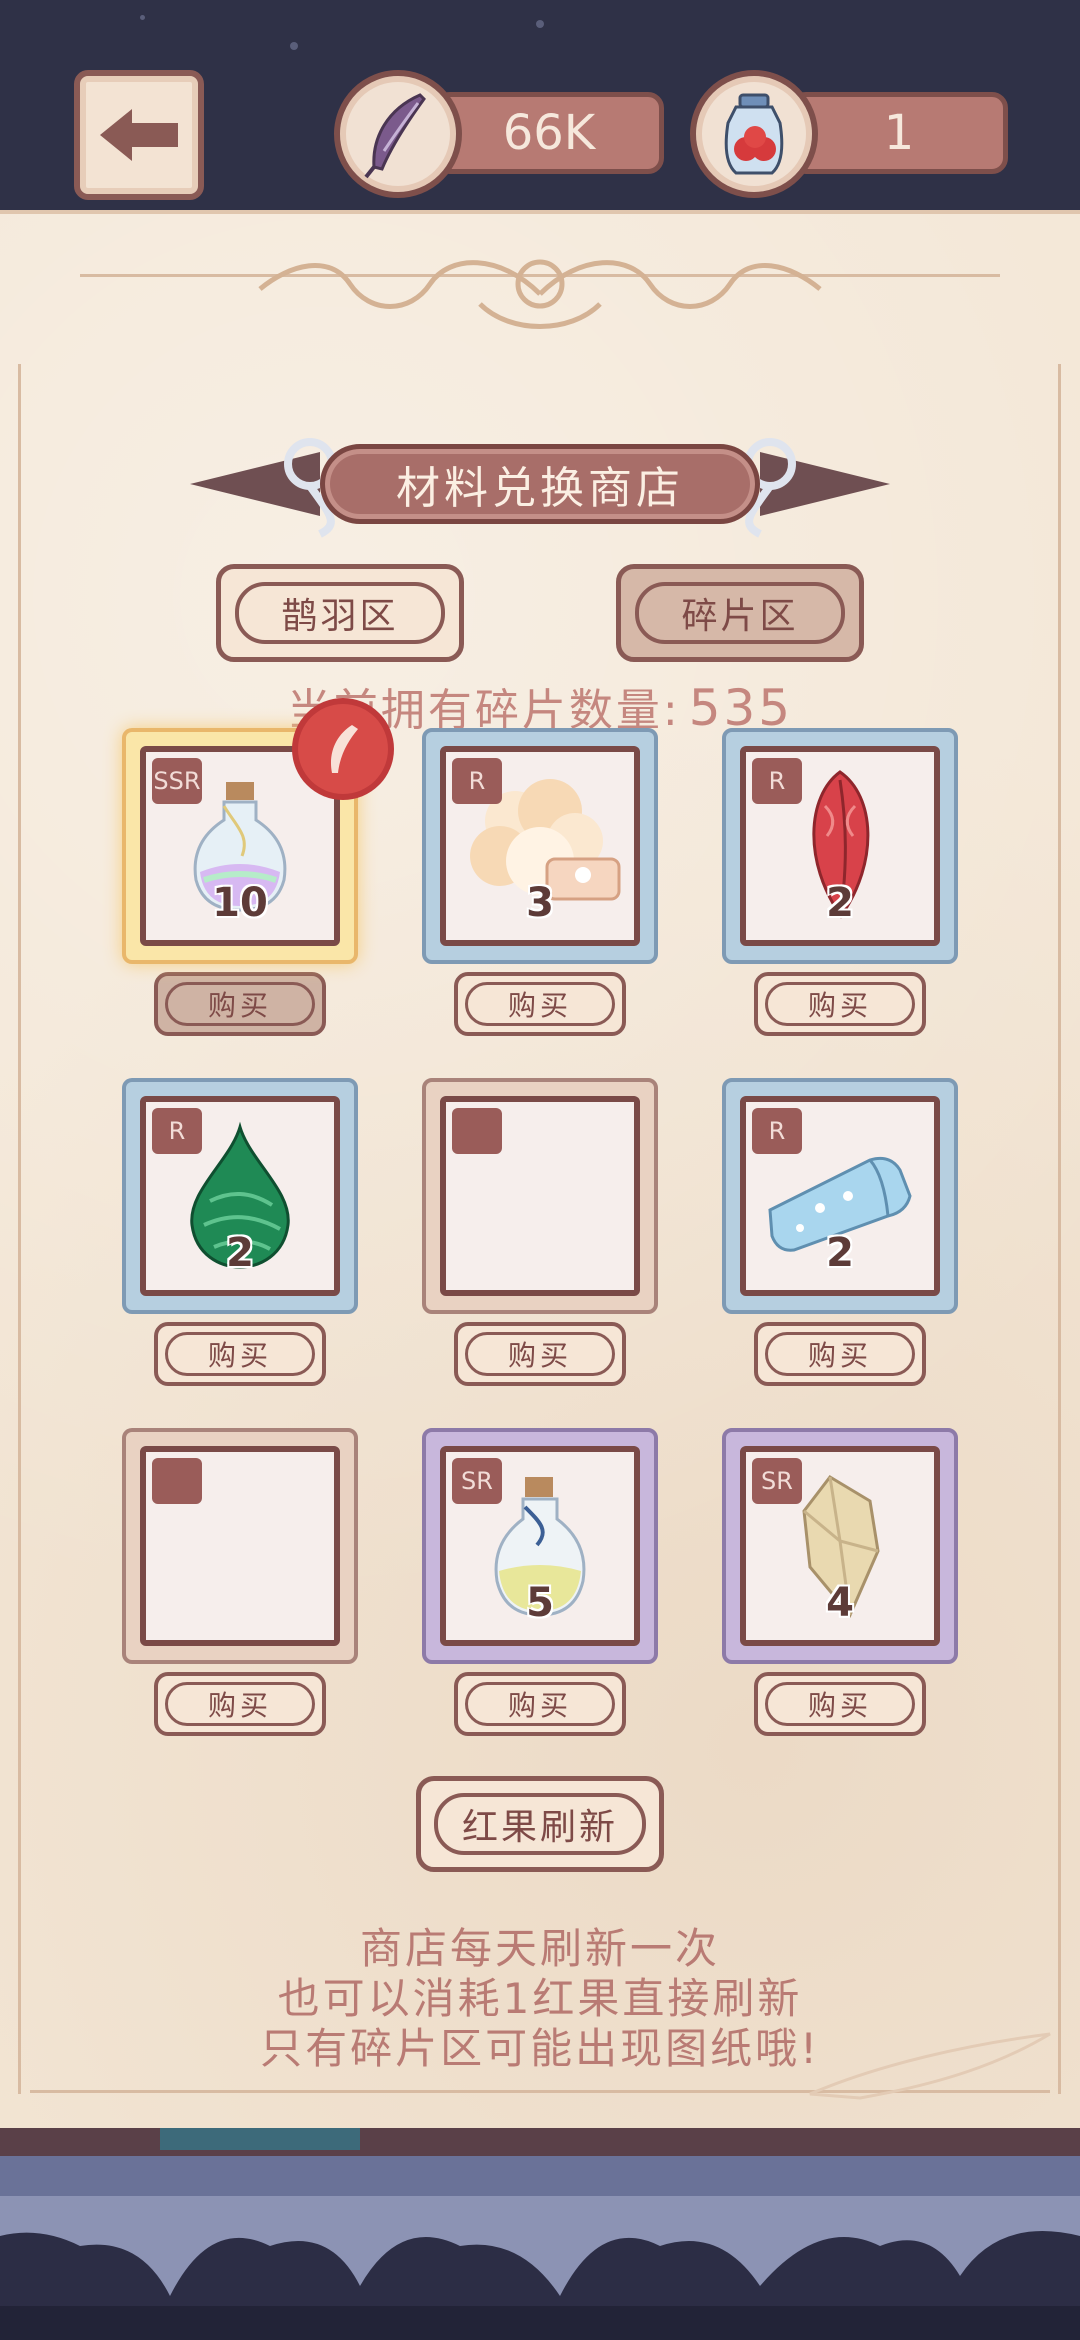 The image size is (1080, 2340). Describe the element at coordinates (540, 1998) in the screenshot. I see `note-line: 也可以消耗1红果直接刷新` at that location.